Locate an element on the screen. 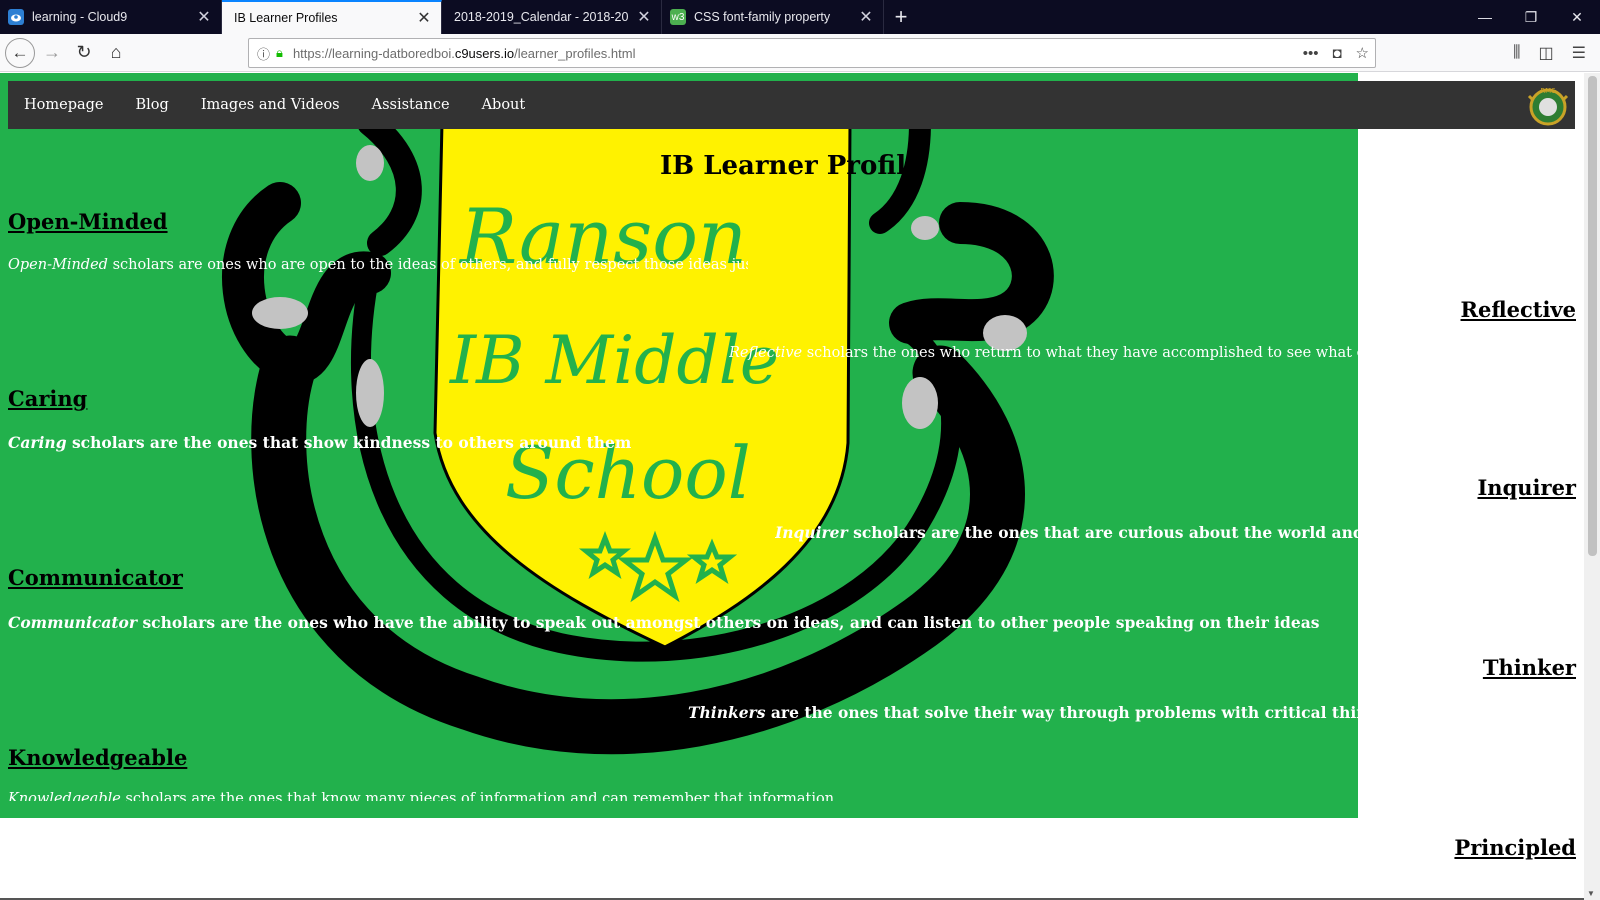 The height and width of the screenshot is (900, 1600). vertical-scrollbar: ▲ ▼ is located at coordinates (1592, 486).